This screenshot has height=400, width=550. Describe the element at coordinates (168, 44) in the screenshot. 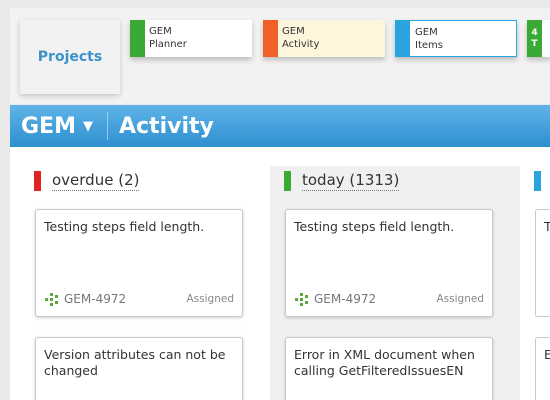

I see `app-tile-line2: Planner` at that location.